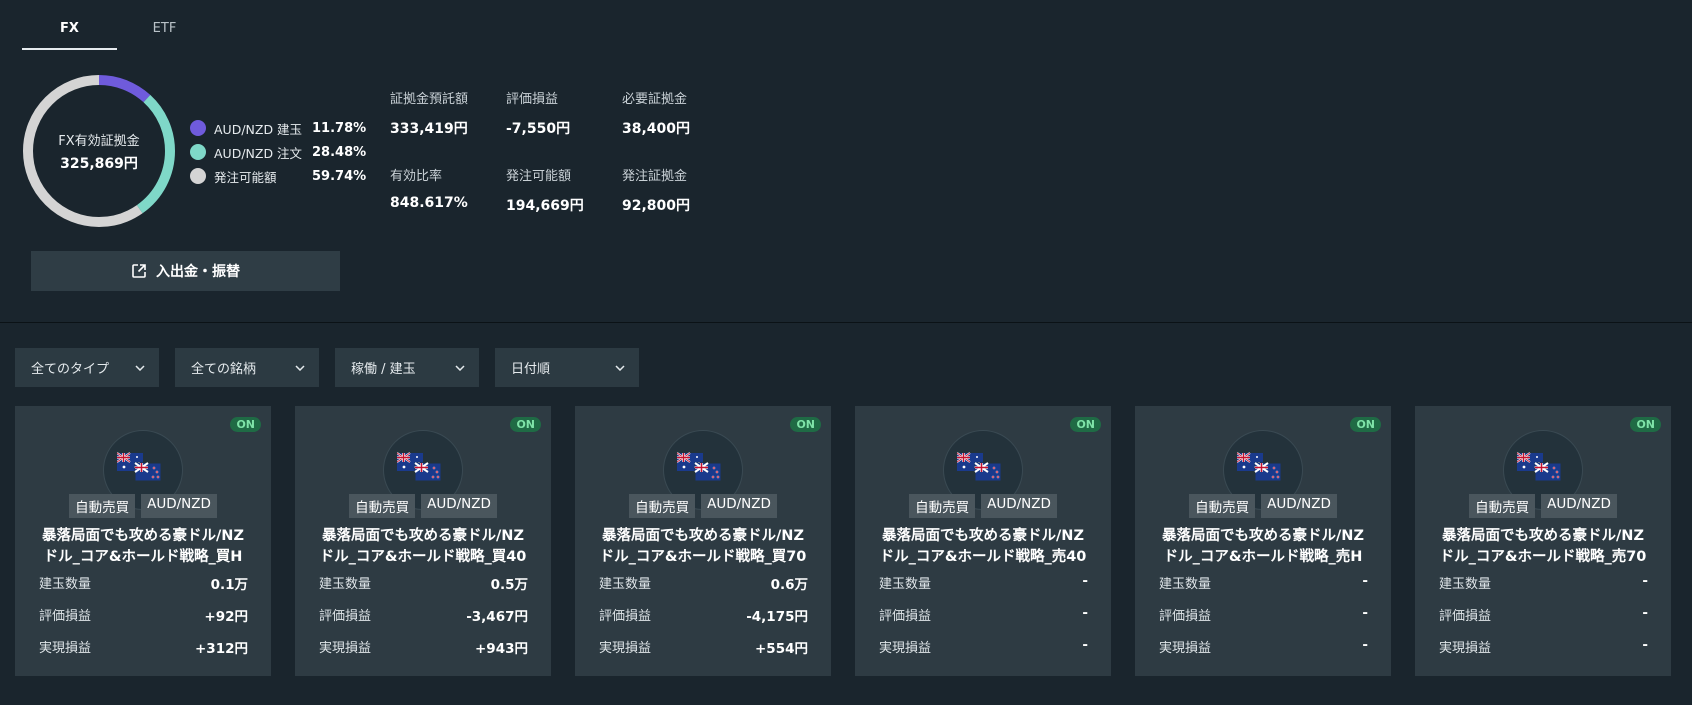 The height and width of the screenshot is (705, 1692). What do you see at coordinates (247, 367) in the screenshot?
I see `symbol-filter-dropdown: 全ての銘柄` at bounding box center [247, 367].